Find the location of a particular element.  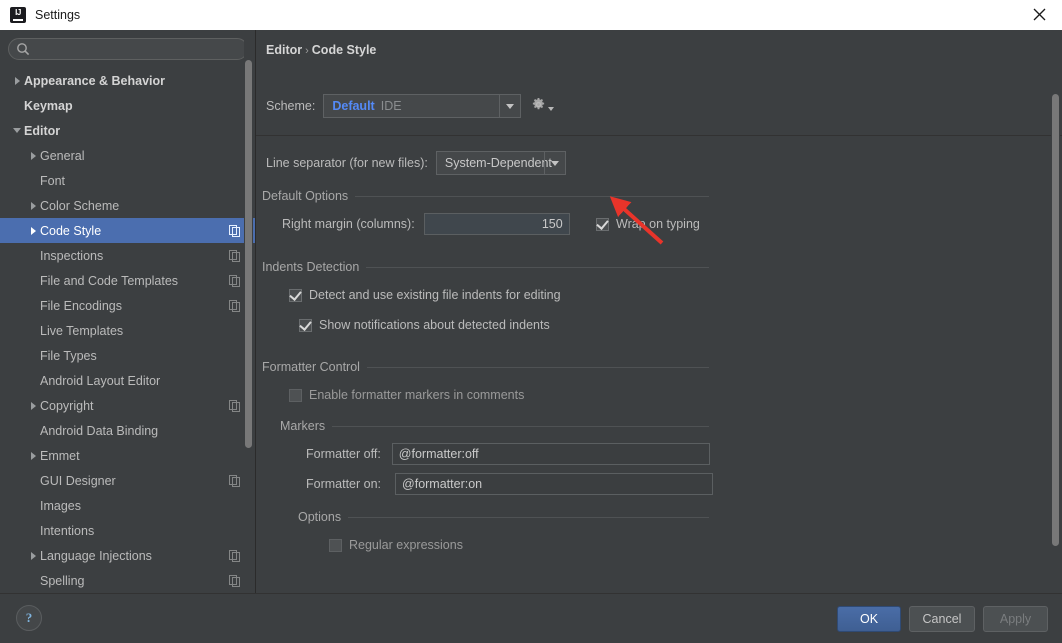

regular-expressions-checkbox is located at coordinates (335, 545).